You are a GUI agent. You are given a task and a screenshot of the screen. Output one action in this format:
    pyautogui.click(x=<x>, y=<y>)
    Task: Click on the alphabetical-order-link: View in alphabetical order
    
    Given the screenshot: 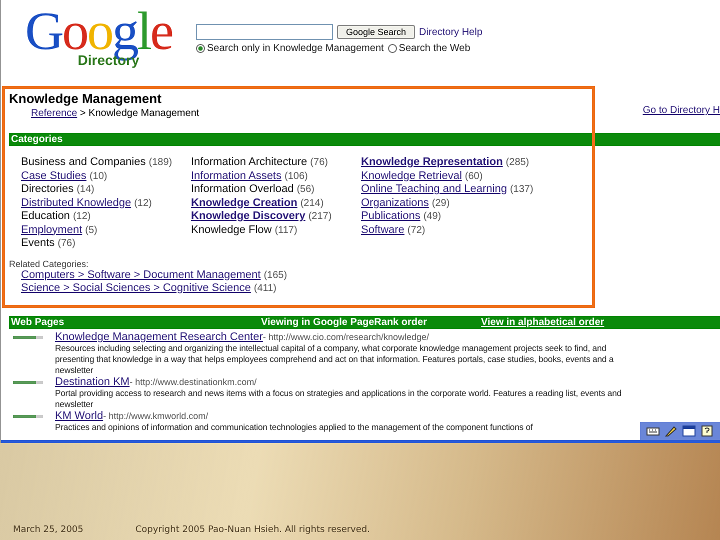 What is the action you would take?
    pyautogui.click(x=542, y=322)
    